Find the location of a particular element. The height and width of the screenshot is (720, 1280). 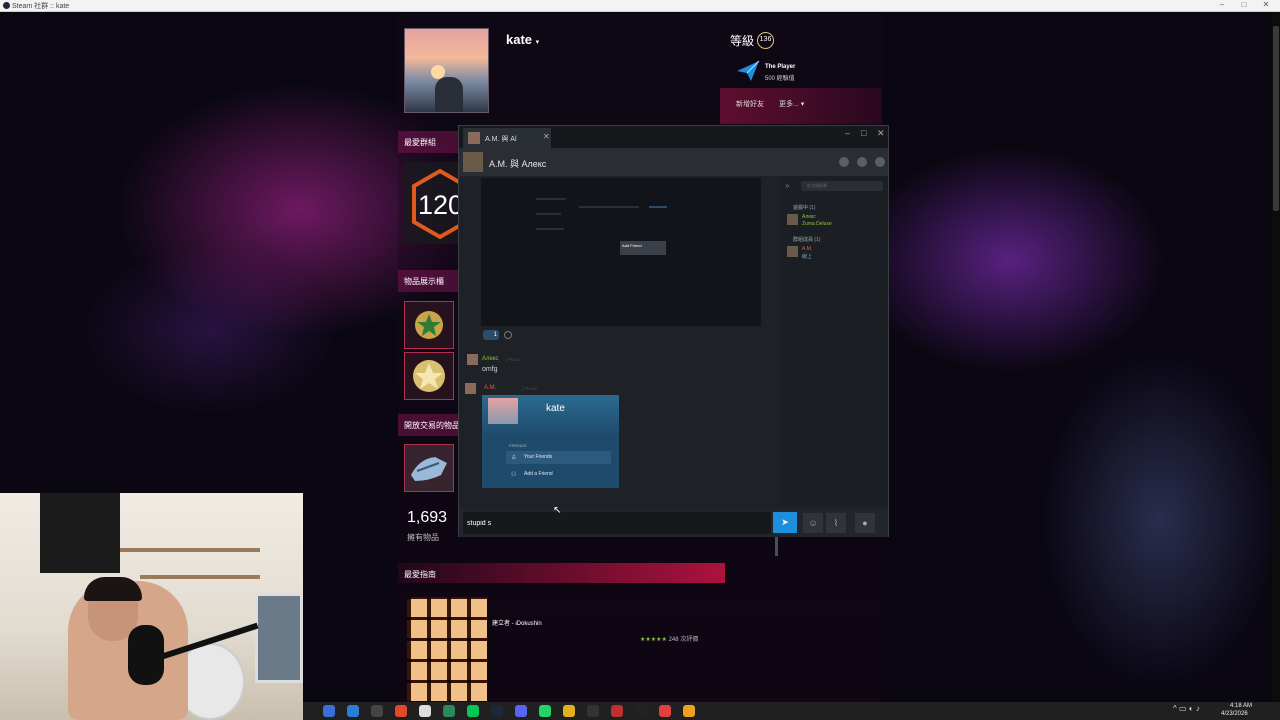

steam-icon is located at coordinates (497, 711).